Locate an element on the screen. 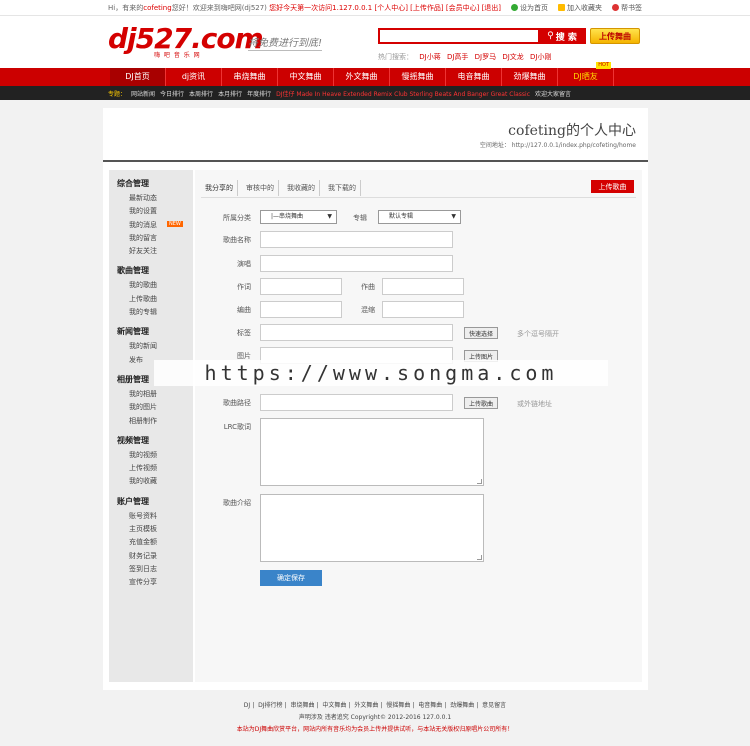  arranger-label: 编曲 is located at coordinates (244, 310).